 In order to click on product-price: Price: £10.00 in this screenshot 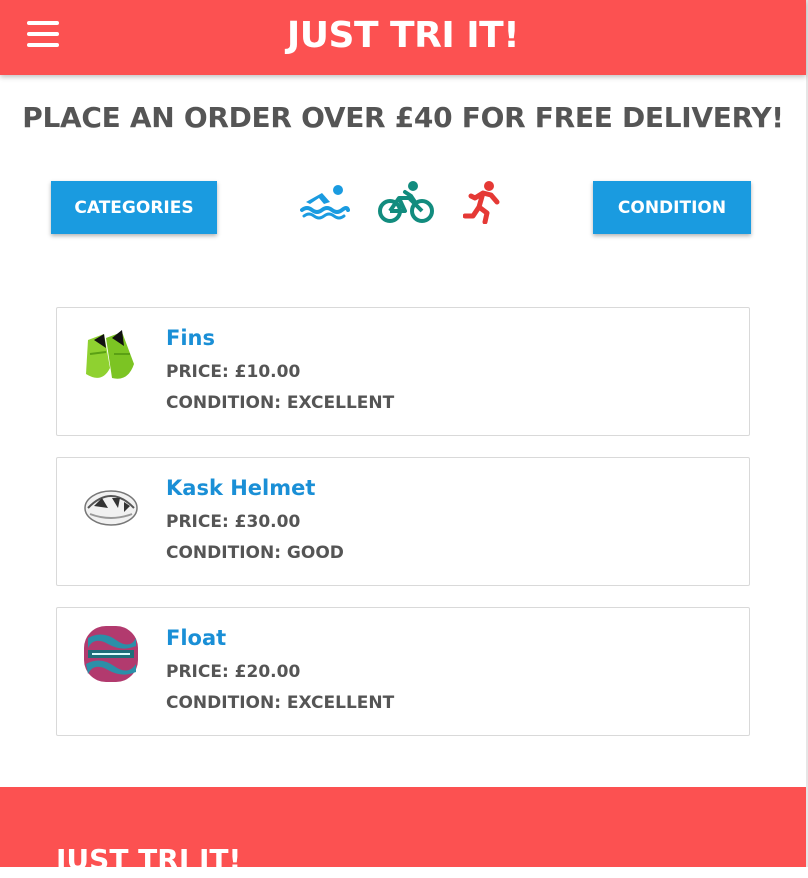, I will do `click(233, 372)`.